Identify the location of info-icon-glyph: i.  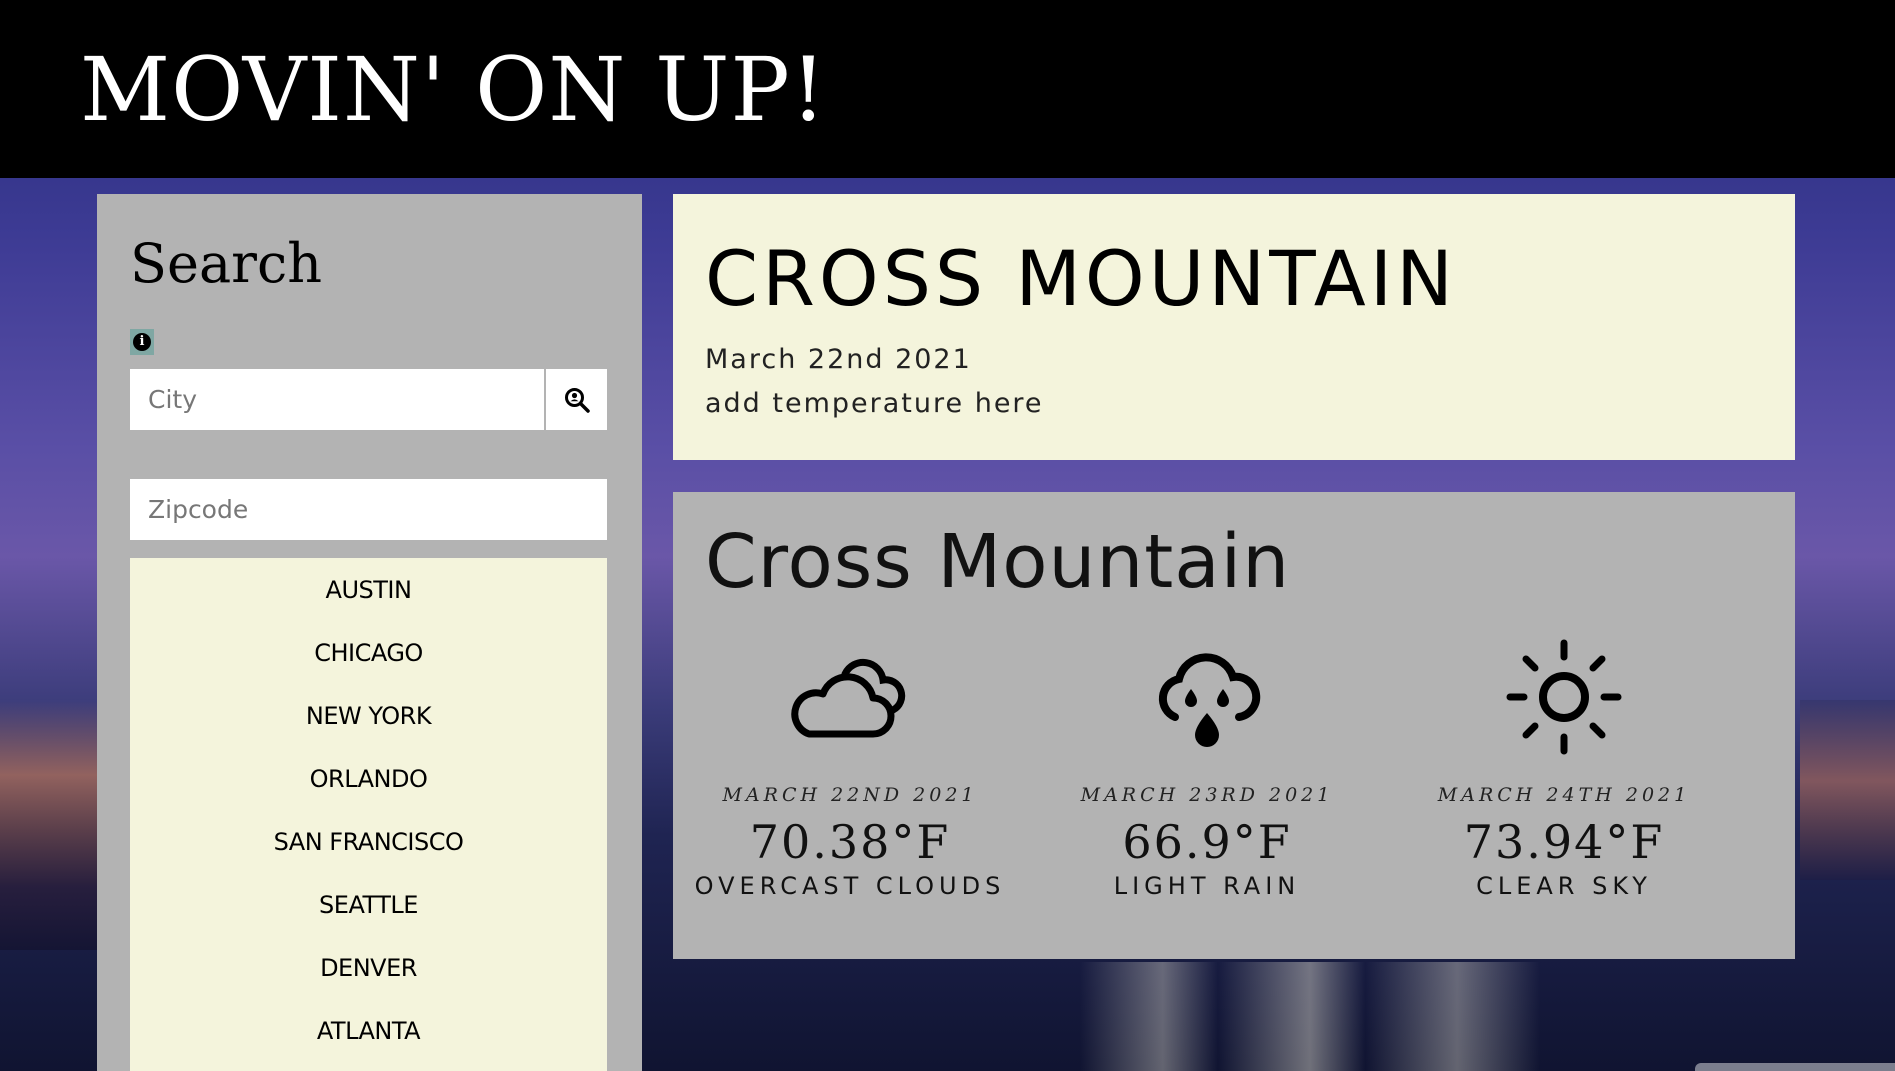
(142, 342).